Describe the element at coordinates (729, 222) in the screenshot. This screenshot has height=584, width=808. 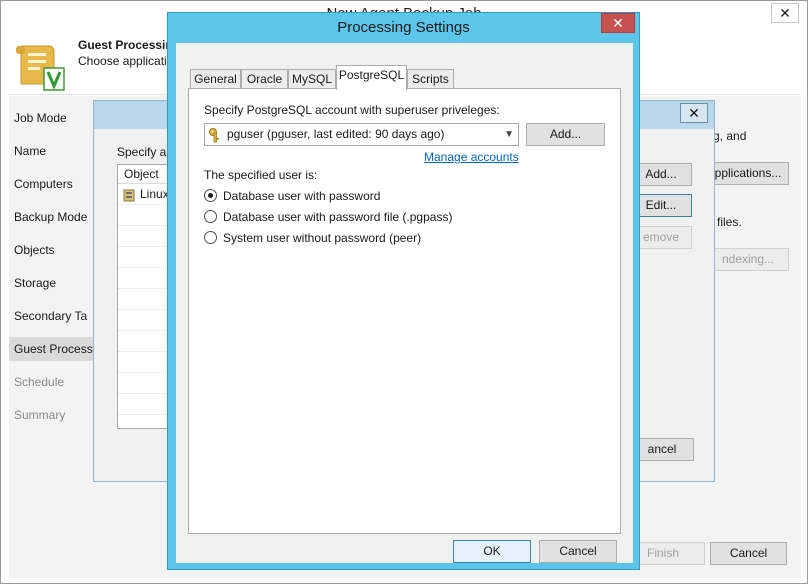
I see `right-files-text: files.` at that location.